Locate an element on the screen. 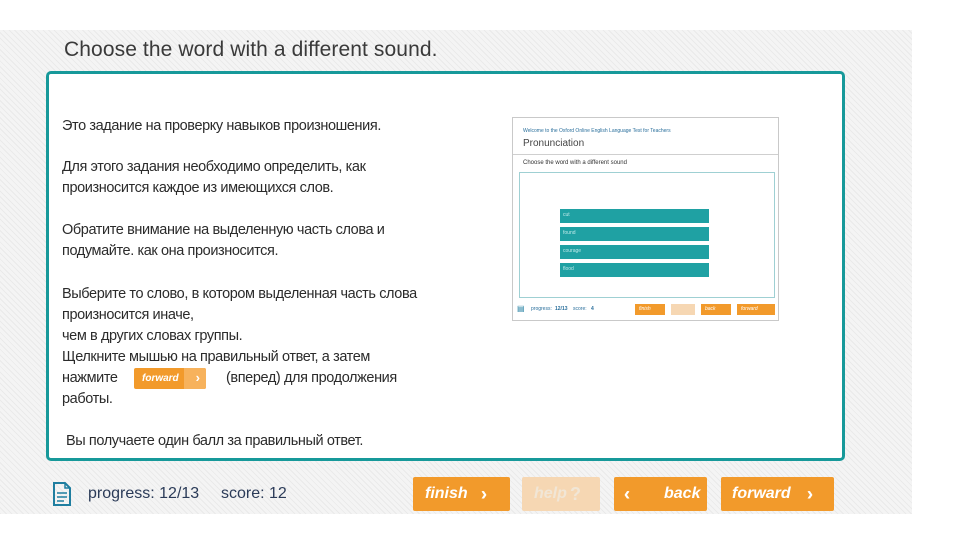 This screenshot has height=540, width=960. instruction-text: нажмите is located at coordinates (90, 378).